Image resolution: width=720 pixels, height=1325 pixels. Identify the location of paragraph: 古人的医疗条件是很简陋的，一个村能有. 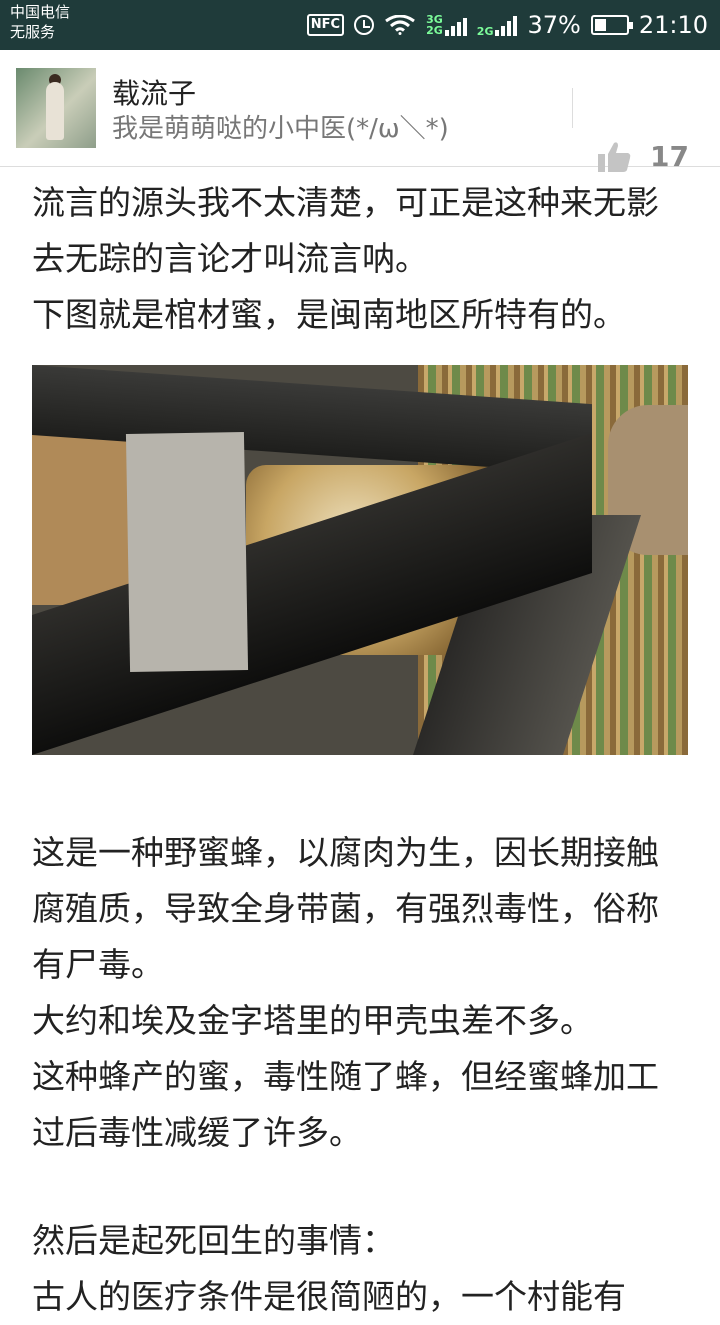
(329, 1296).